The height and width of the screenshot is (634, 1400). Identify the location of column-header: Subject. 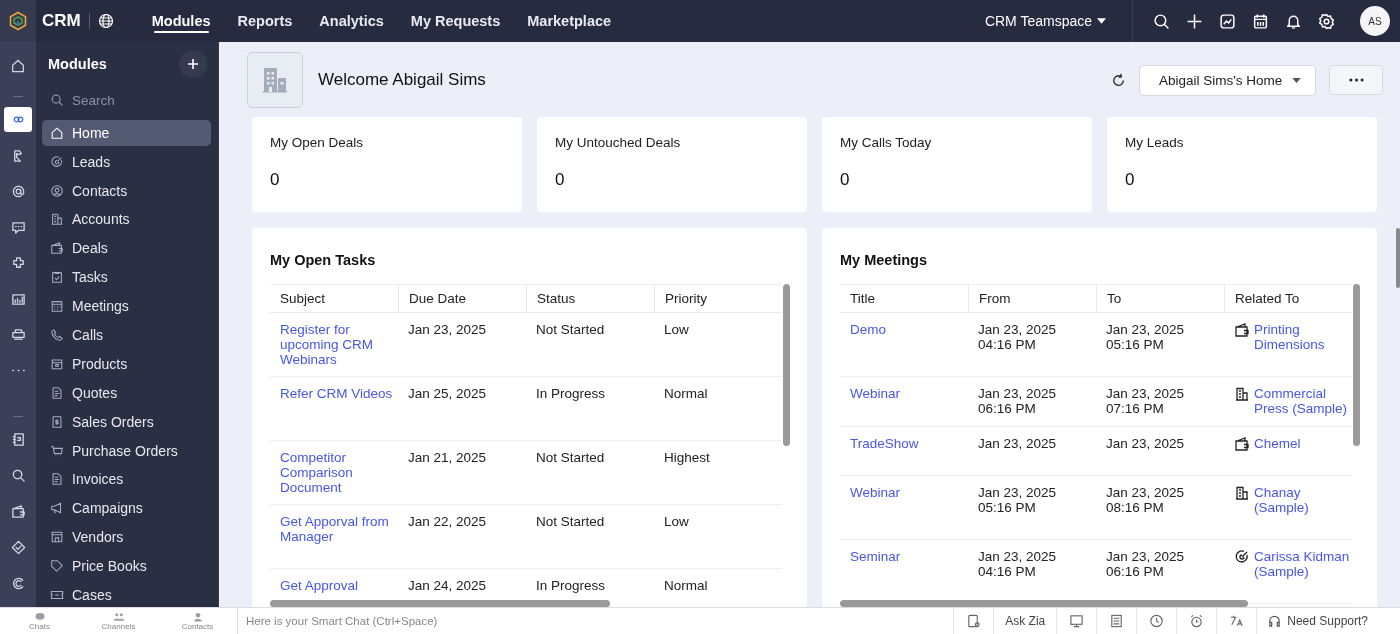
(334, 298).